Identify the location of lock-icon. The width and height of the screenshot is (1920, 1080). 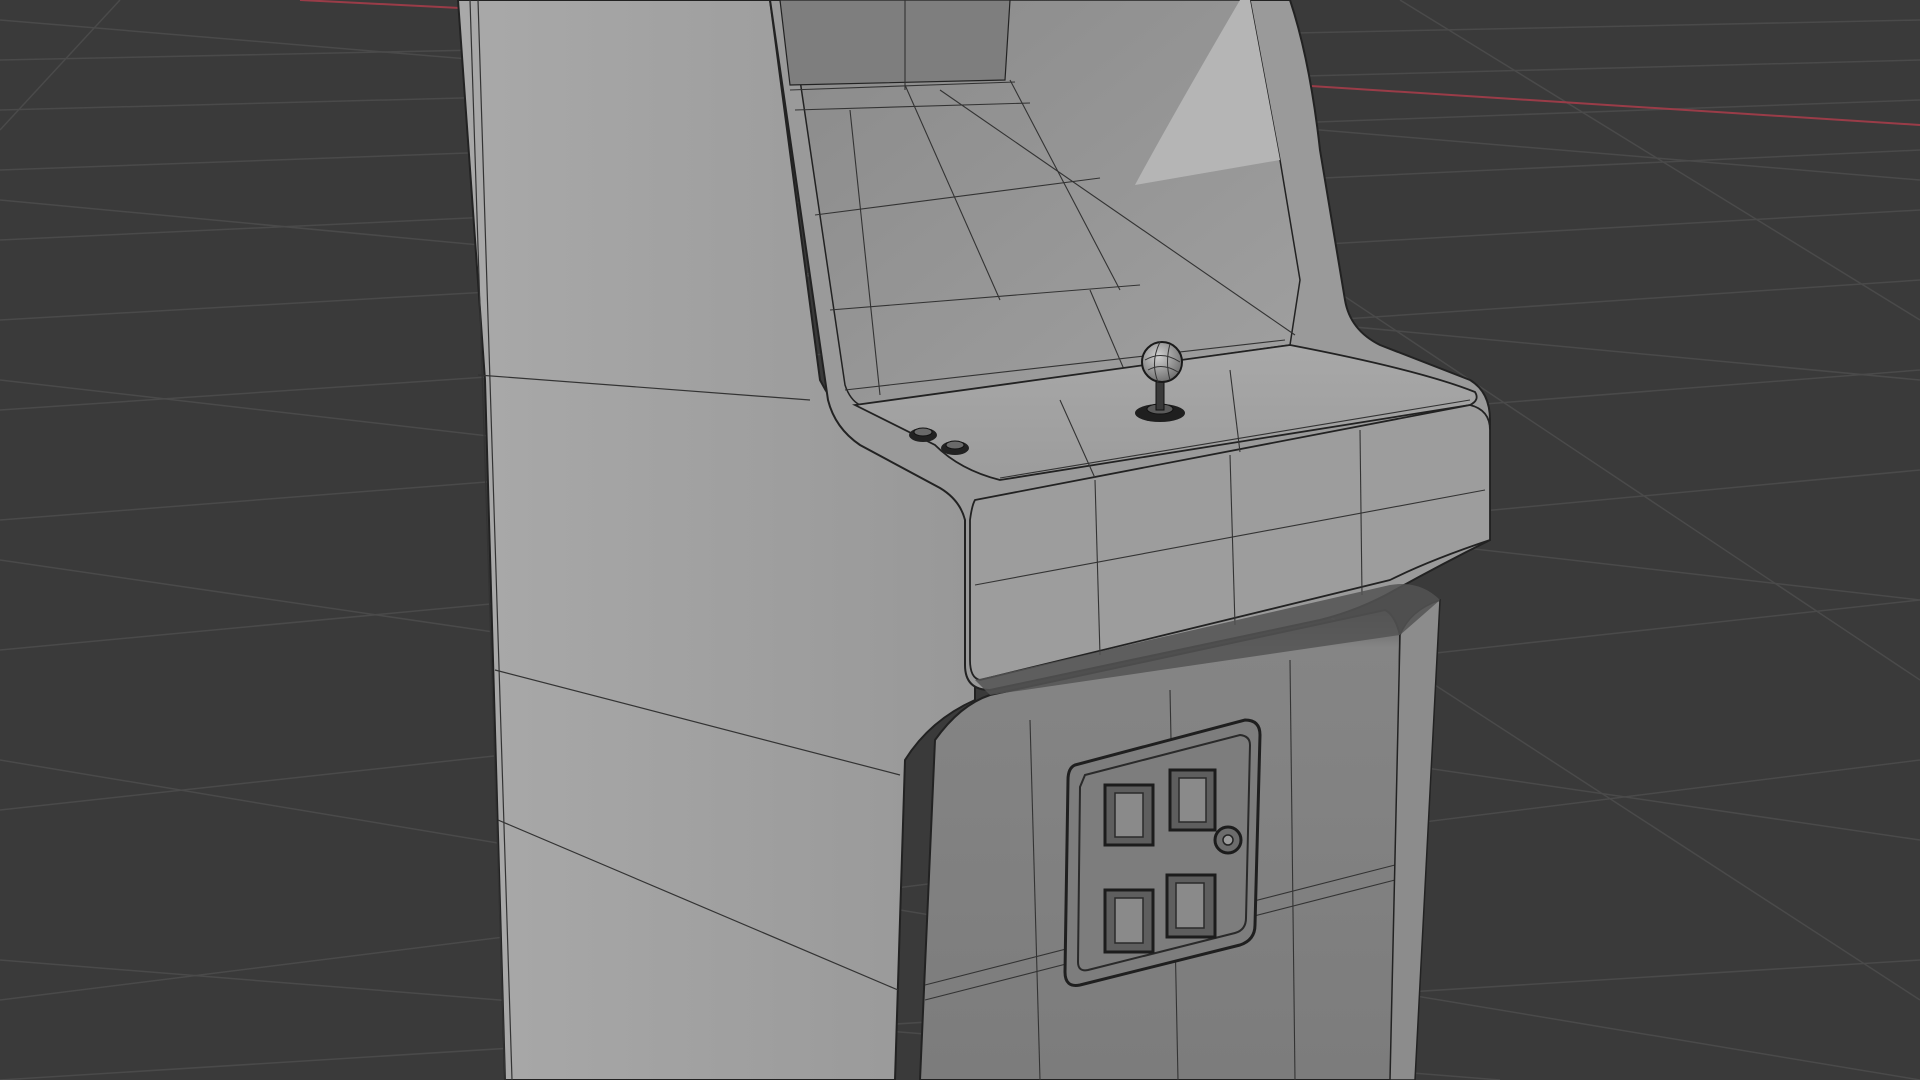
(1228, 840).